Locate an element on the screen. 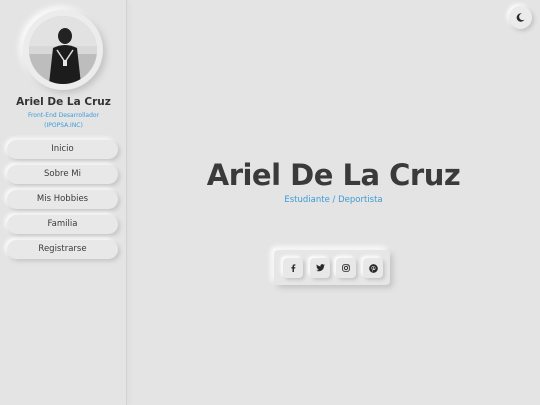  profile-role: Front-End Desarrollador (IPOPSA.INC) is located at coordinates (63, 120).